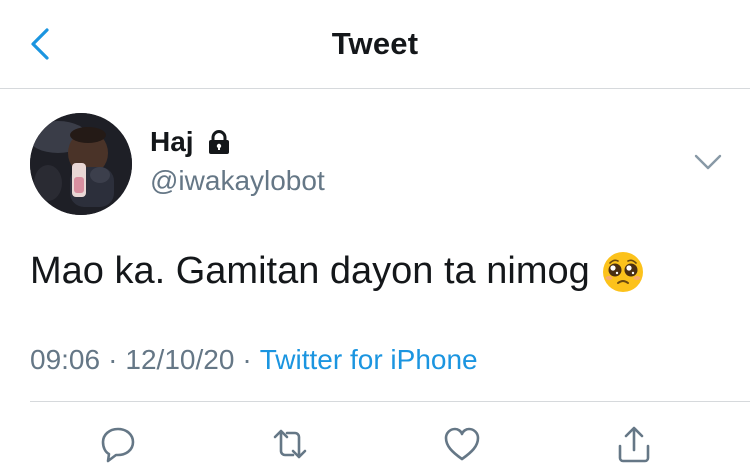 This screenshot has width=750, height=471. I want to click on share-icon, so click(634, 444).